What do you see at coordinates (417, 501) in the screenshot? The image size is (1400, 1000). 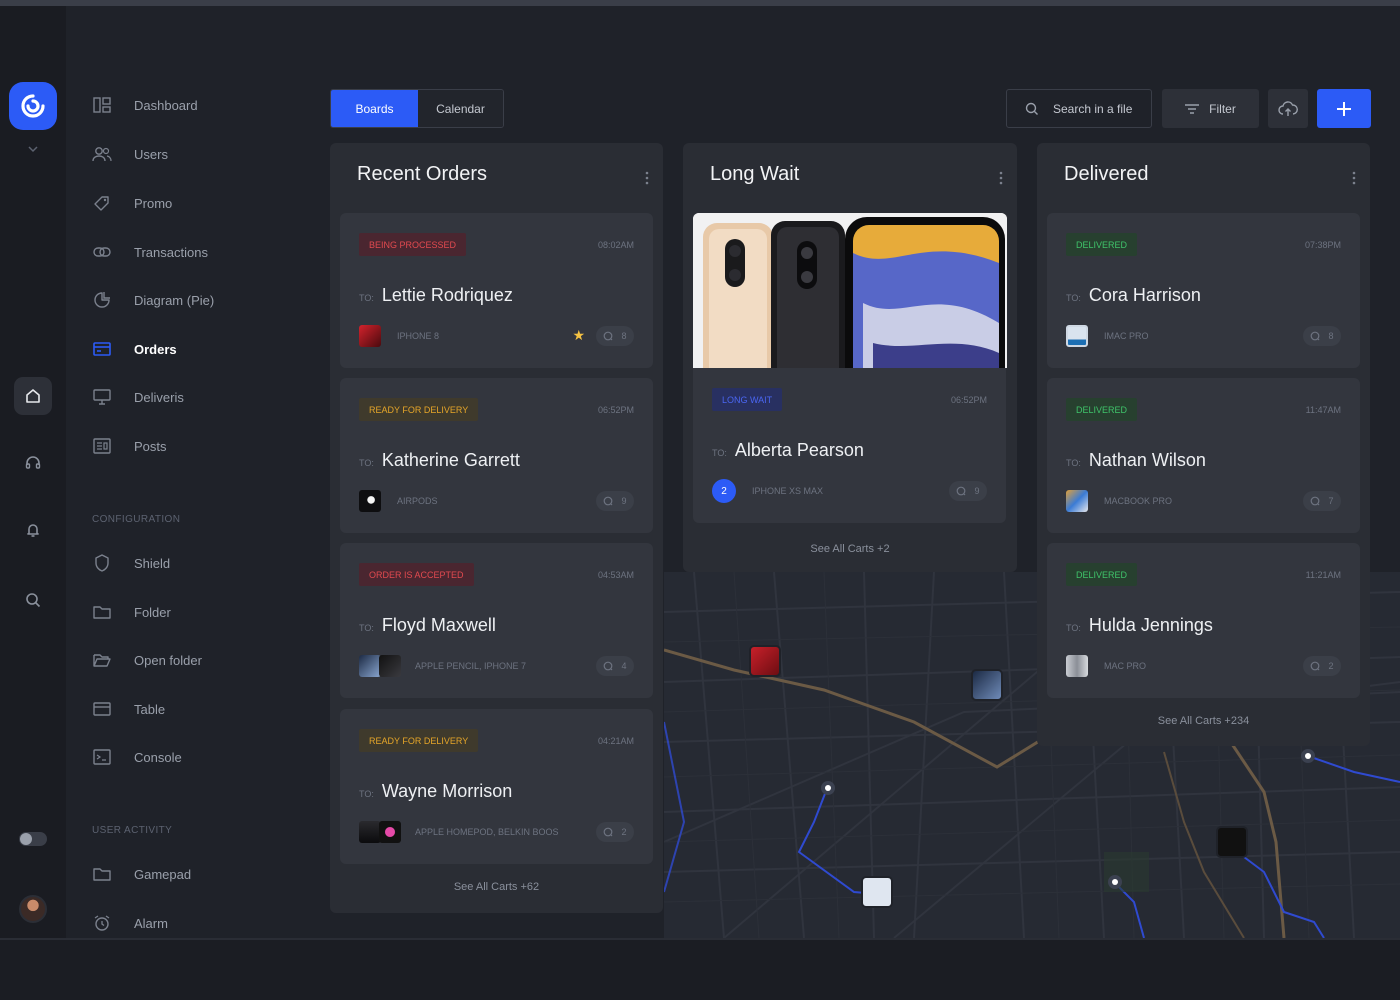 I see `product-name: AIRPODS` at bounding box center [417, 501].